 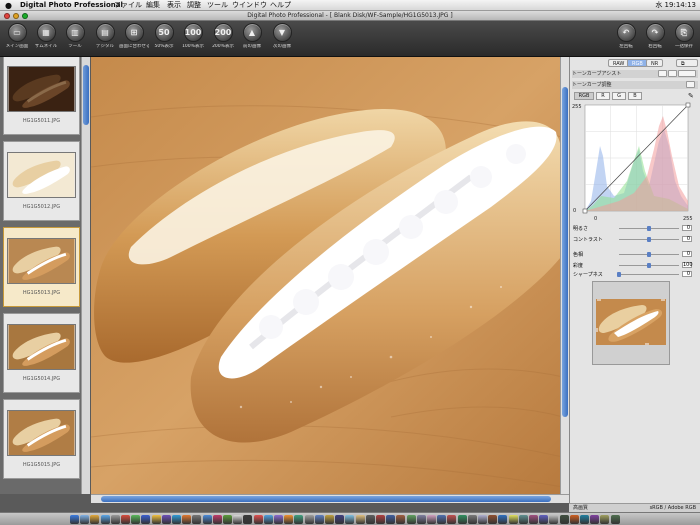 I want to click on zoom-100-button: 100 100%表示, so click(x=193, y=36).